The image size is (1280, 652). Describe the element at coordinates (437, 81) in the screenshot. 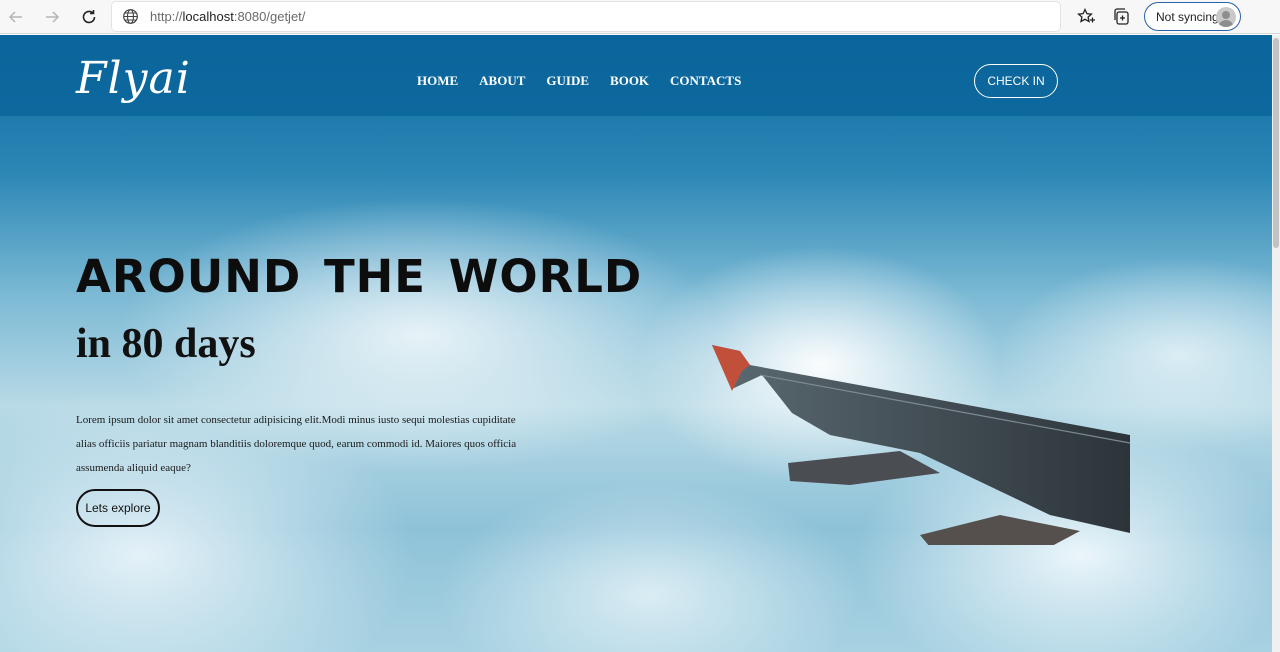

I see `nav-home: HOME` at that location.